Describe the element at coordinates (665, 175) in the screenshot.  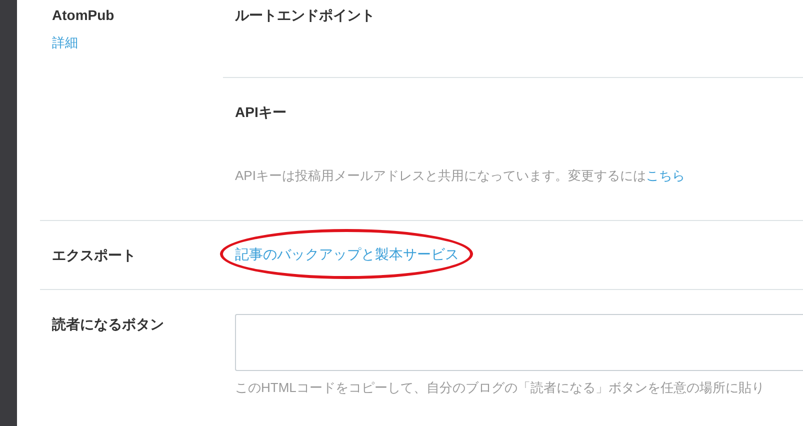
I see `change-link: こちら` at that location.